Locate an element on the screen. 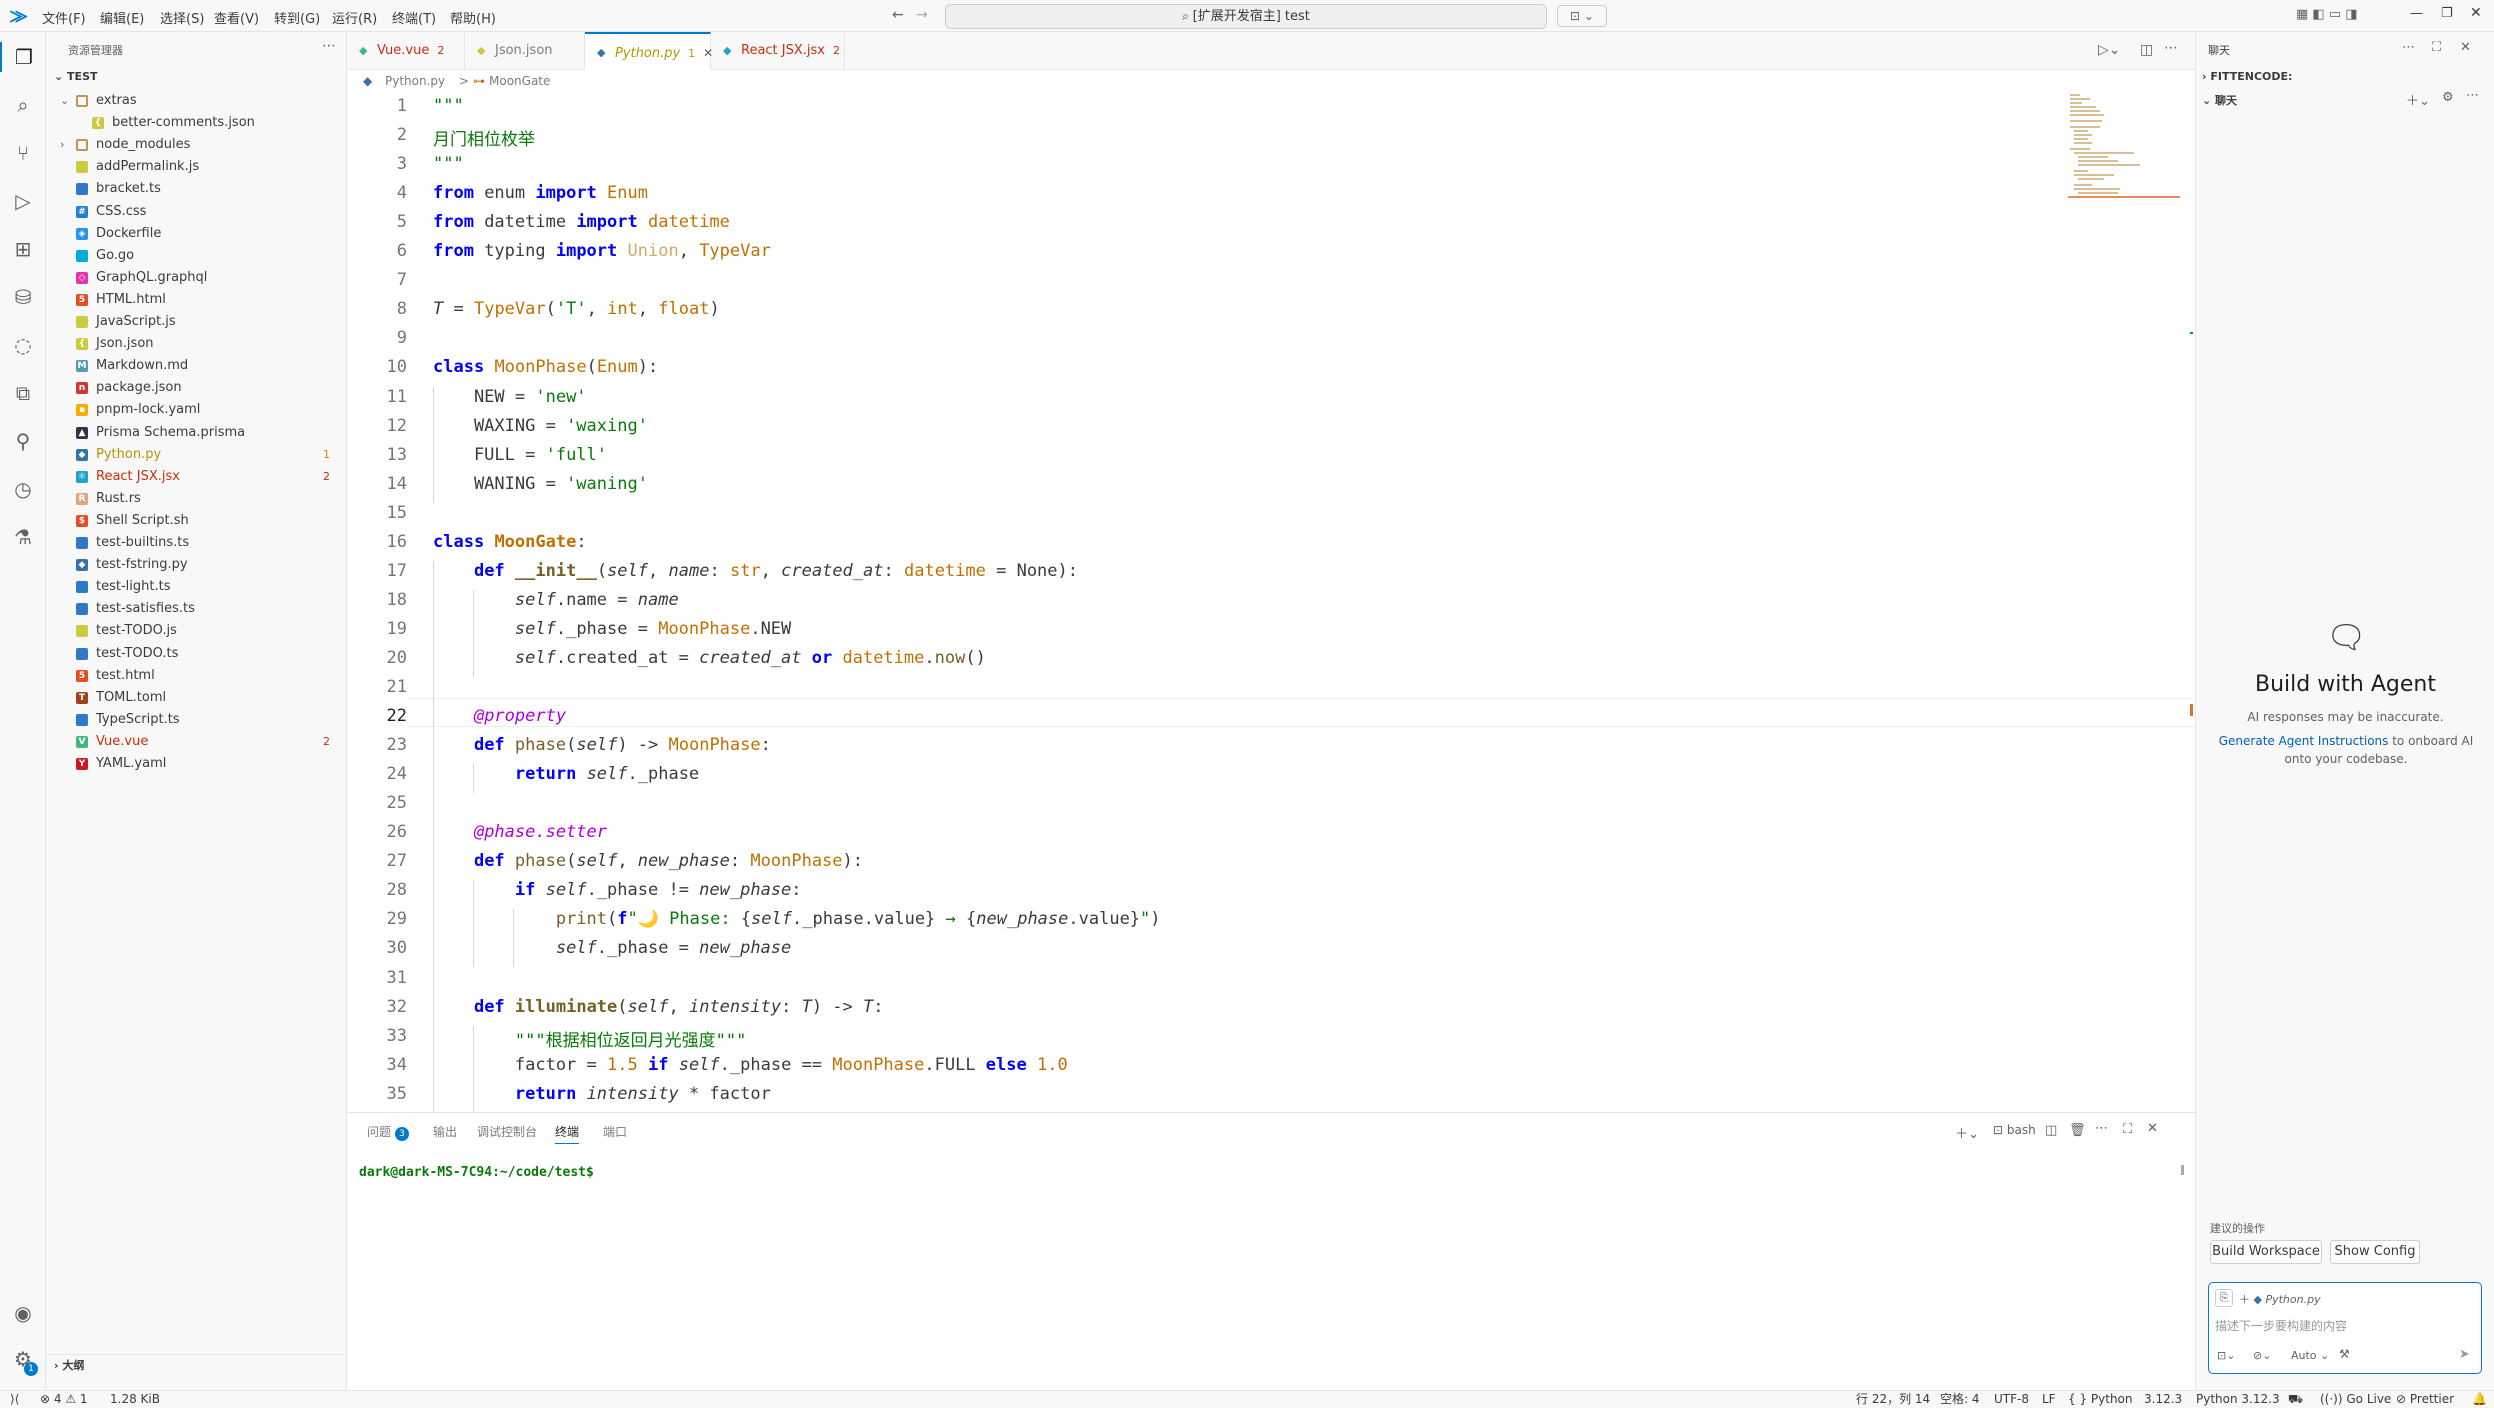 The image size is (2494, 1408). code-line: from typing import Union, TypeVar is located at coordinates (602, 251).